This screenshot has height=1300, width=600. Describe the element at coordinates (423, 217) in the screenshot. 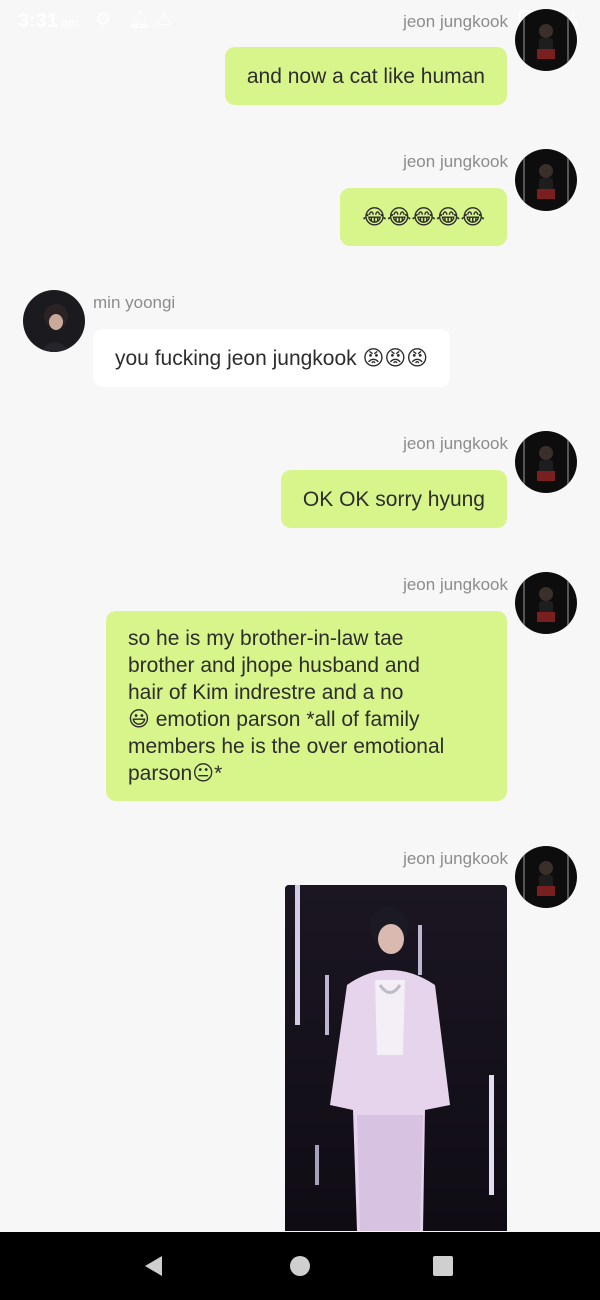

I see `message-bubble-outgoing: 😂😂😂😂😂` at that location.